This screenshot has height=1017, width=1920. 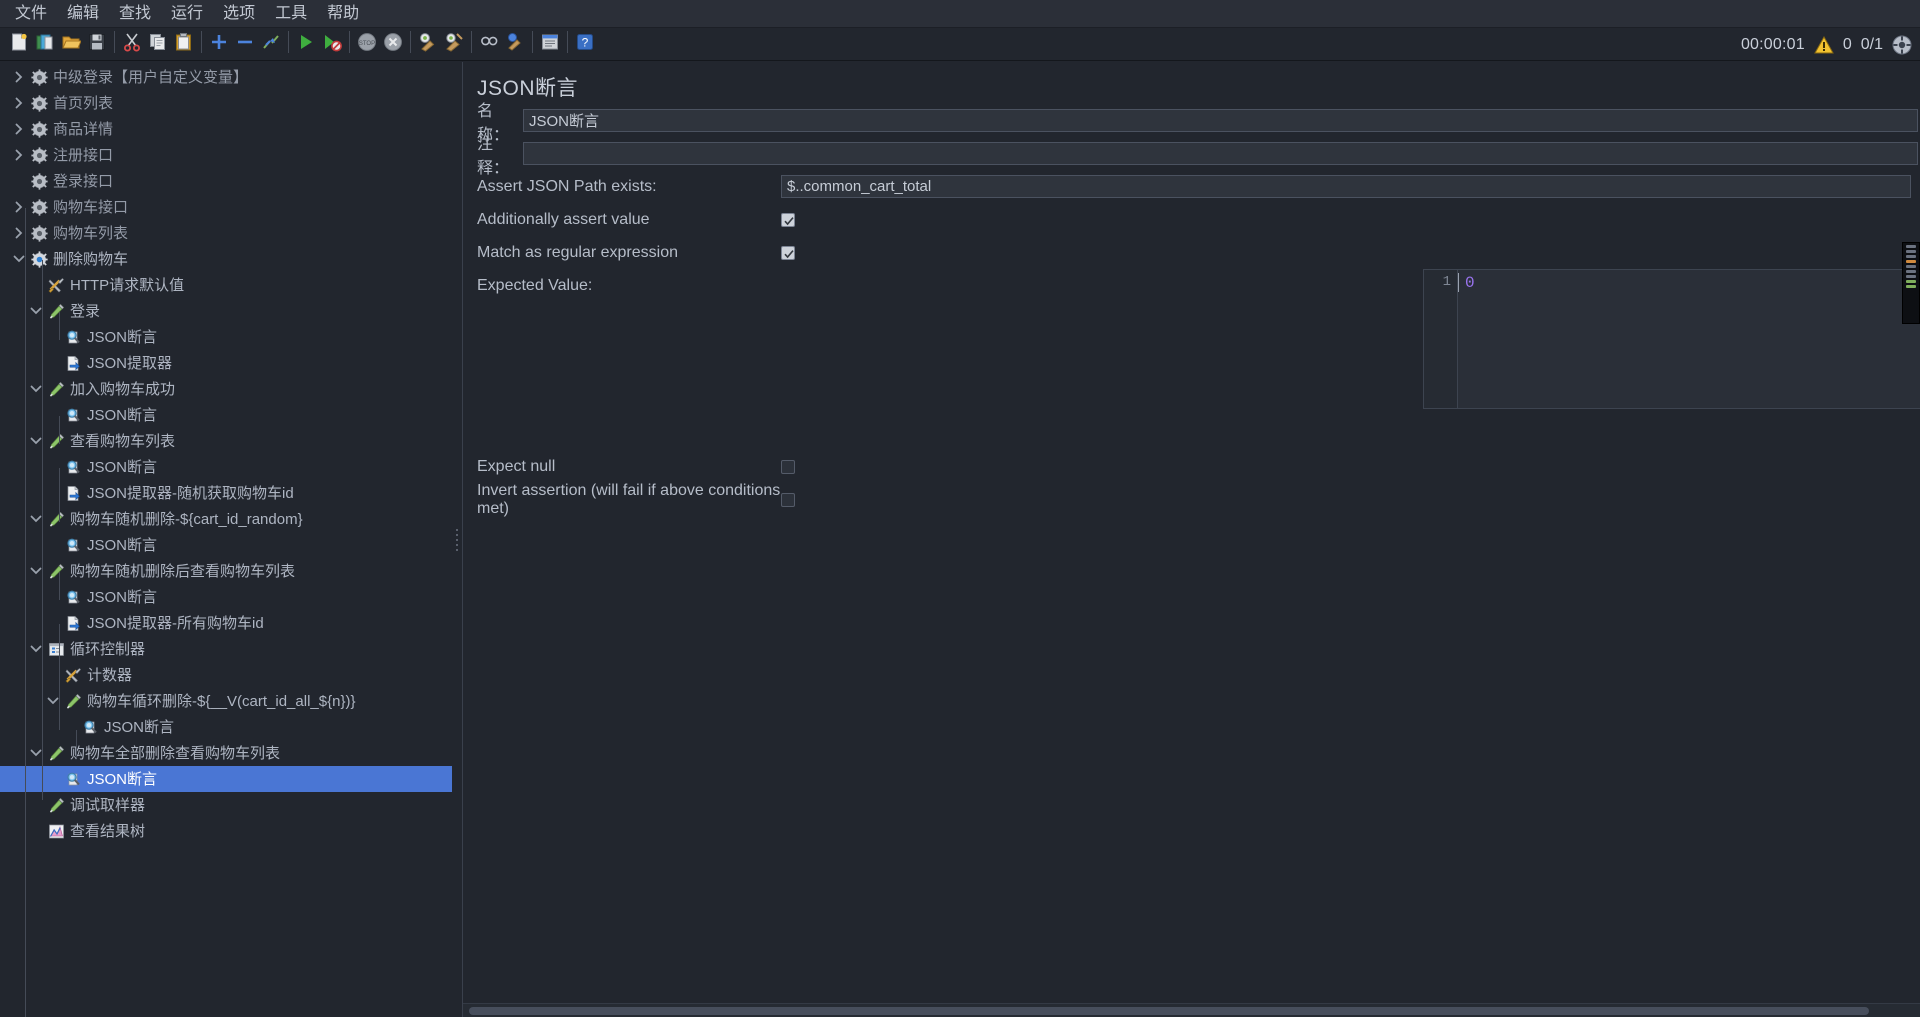 What do you see at coordinates (788, 252) in the screenshot?
I see `match-regex-checkbox` at bounding box center [788, 252].